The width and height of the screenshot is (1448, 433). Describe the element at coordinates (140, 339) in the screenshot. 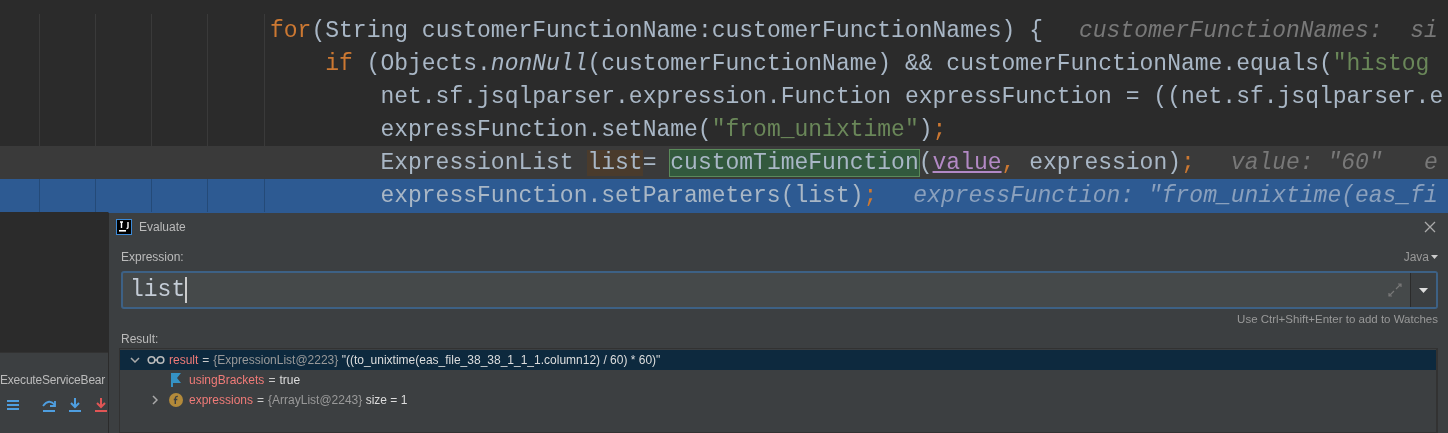

I see `result-label: Result:` at that location.